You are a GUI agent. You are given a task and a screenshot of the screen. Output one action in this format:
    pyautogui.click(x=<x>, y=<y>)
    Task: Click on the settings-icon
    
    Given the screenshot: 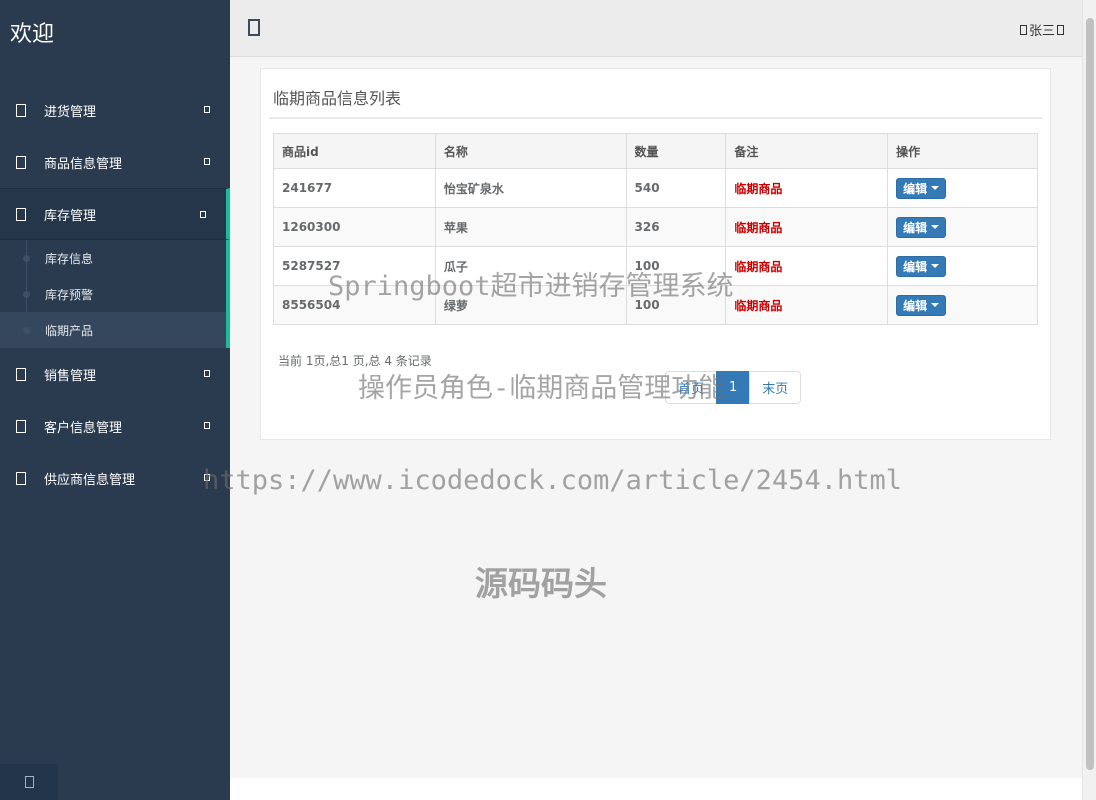 What is the action you would take?
    pyautogui.click(x=29, y=782)
    